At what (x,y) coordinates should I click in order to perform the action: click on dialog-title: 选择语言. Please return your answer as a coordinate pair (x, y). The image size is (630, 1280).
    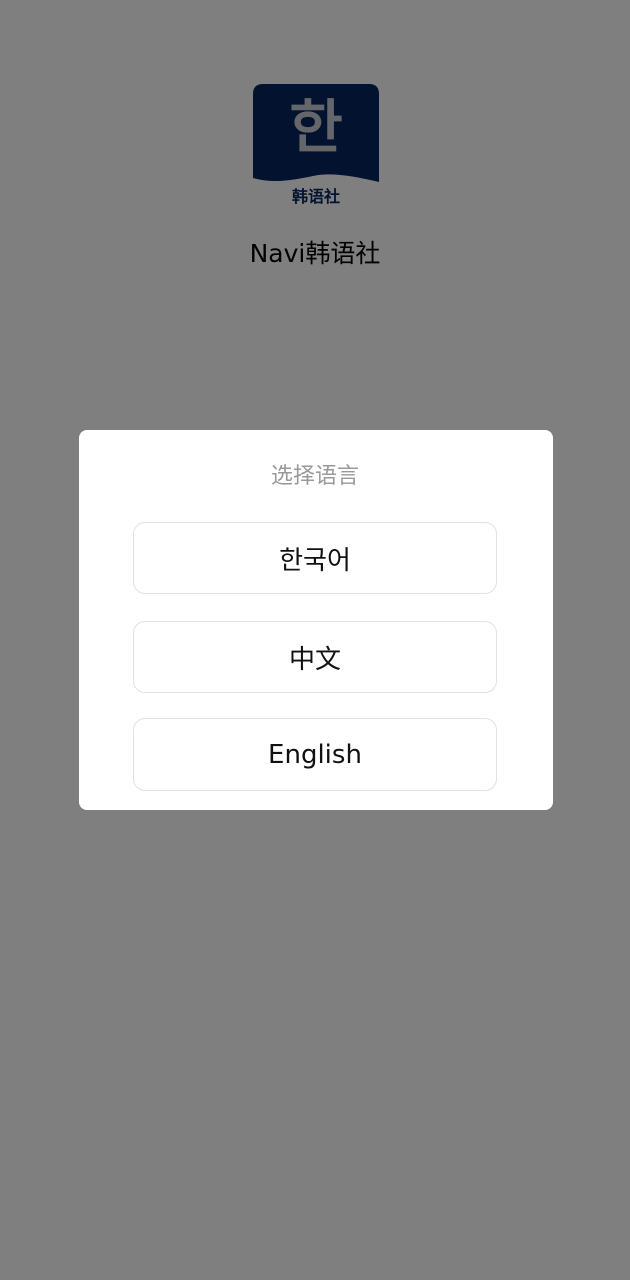
    Looking at the image, I should click on (314, 476).